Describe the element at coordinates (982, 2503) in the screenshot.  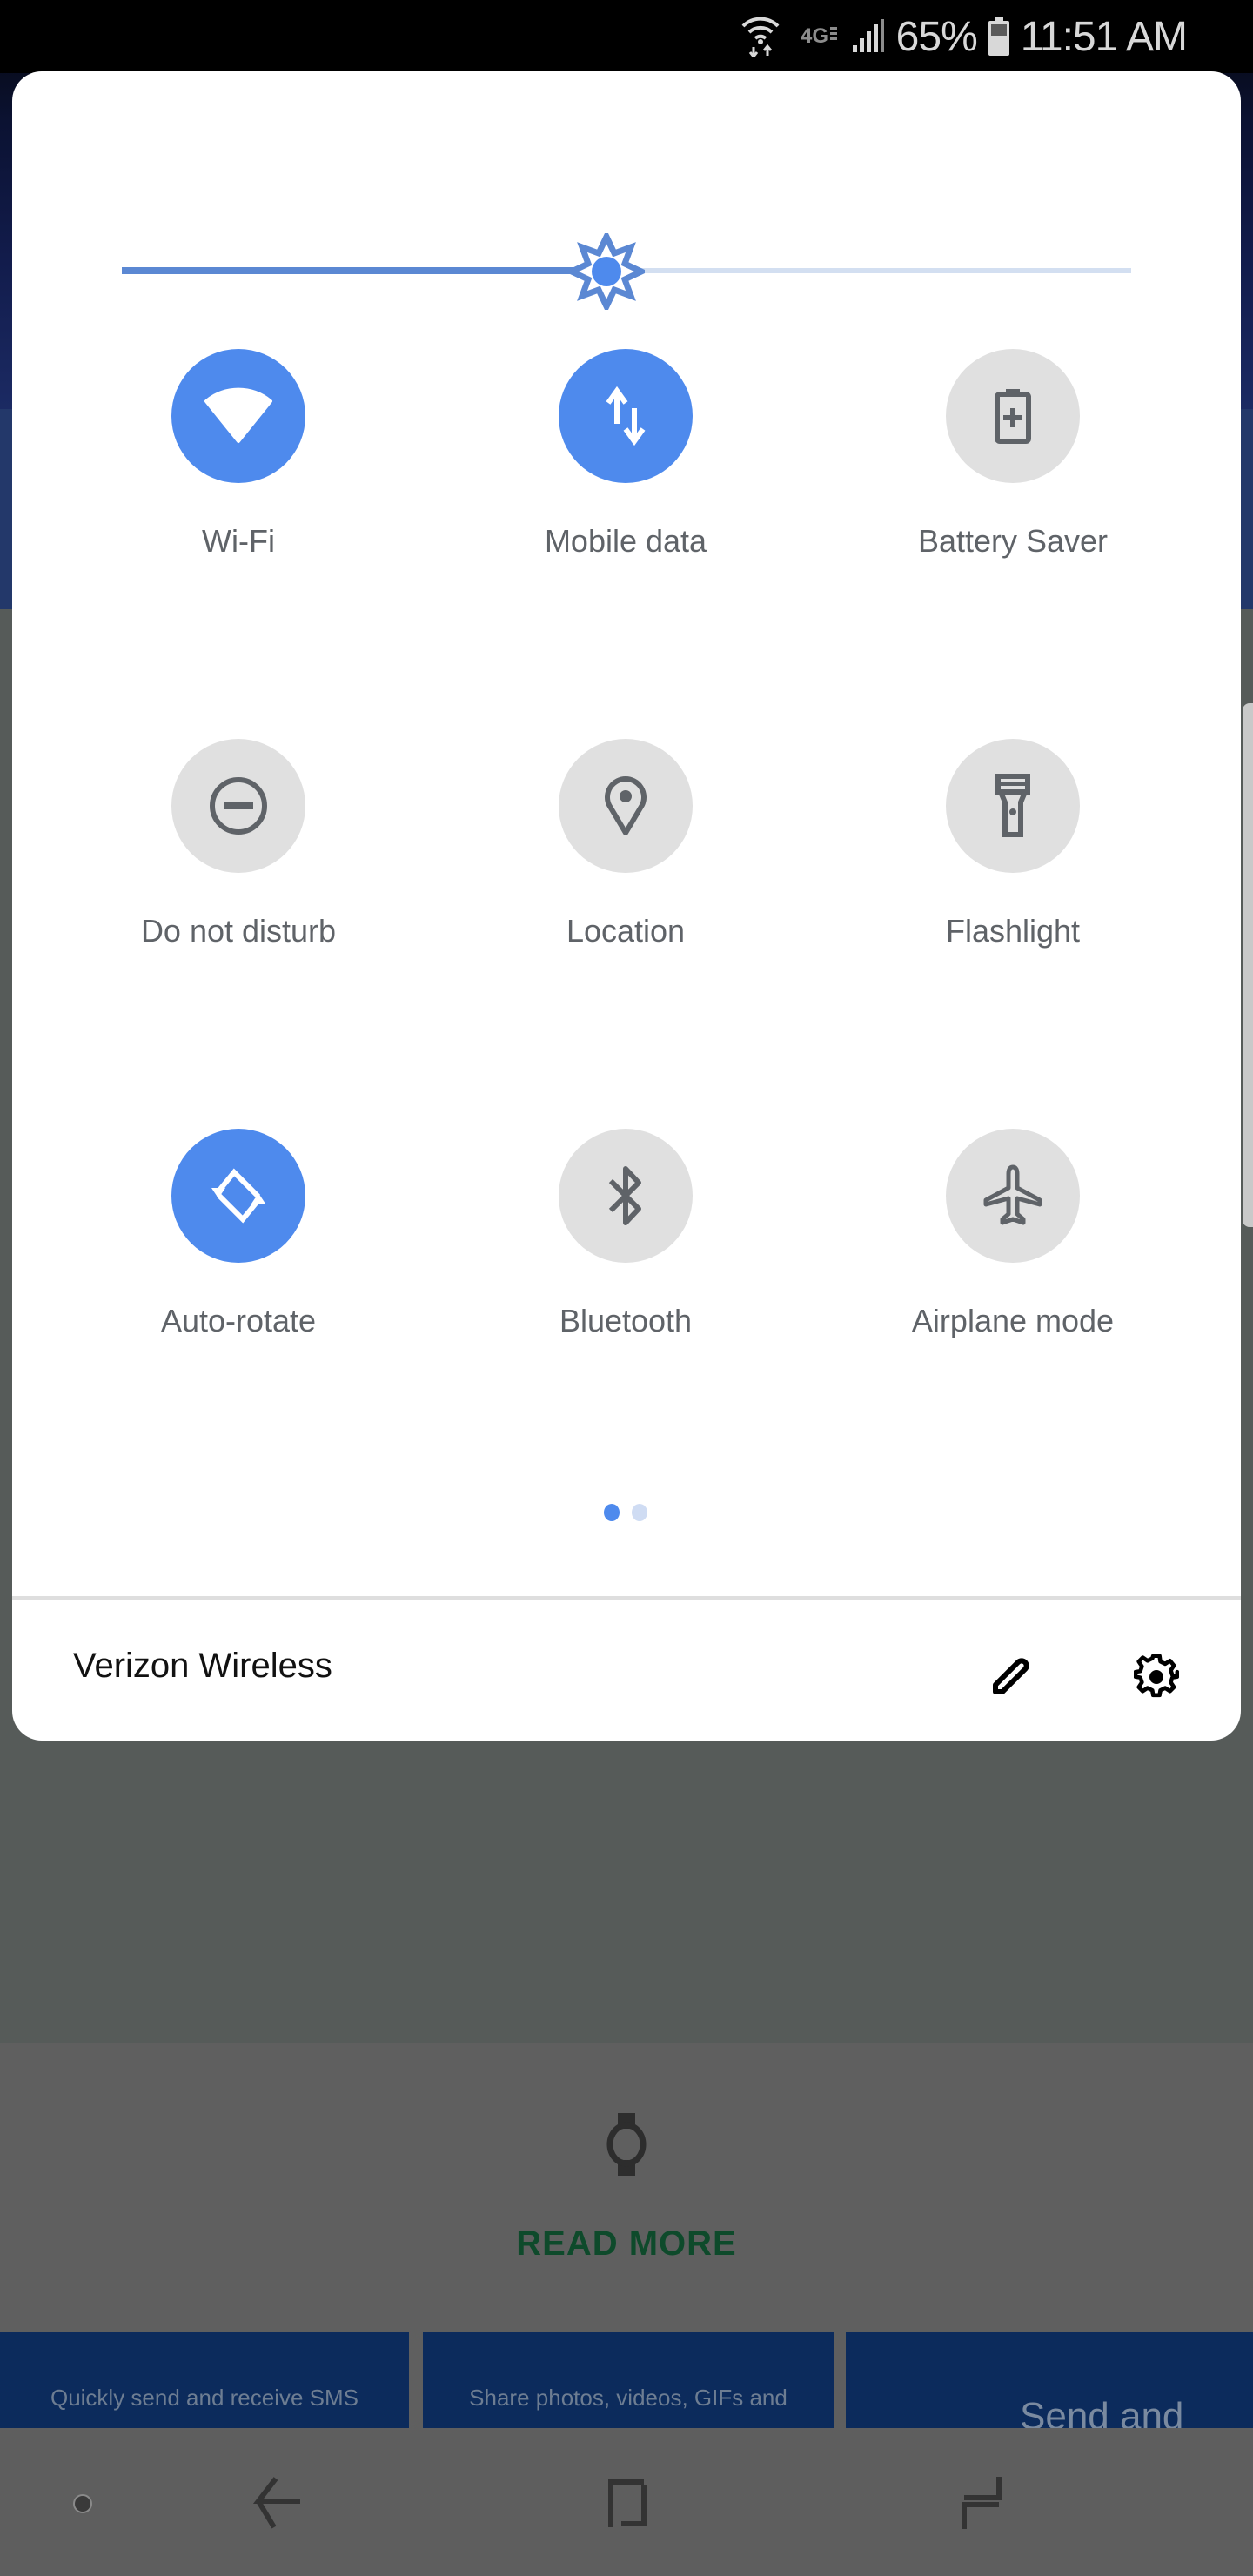
I see `recents-icon` at that location.